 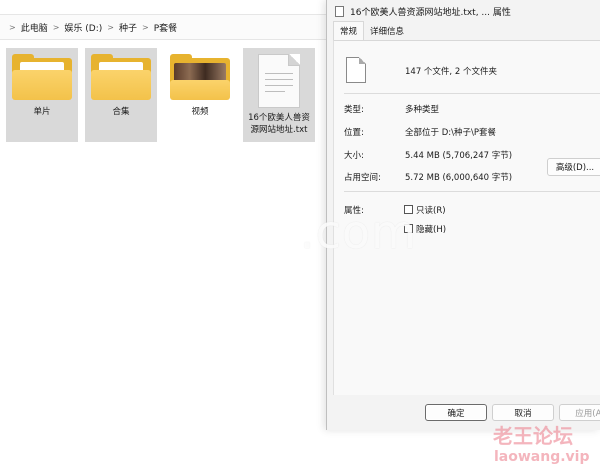 What do you see at coordinates (450, 133) in the screenshot?
I see `prop-value-location: 全部位于 D:\种子\P套餐` at bounding box center [450, 133].